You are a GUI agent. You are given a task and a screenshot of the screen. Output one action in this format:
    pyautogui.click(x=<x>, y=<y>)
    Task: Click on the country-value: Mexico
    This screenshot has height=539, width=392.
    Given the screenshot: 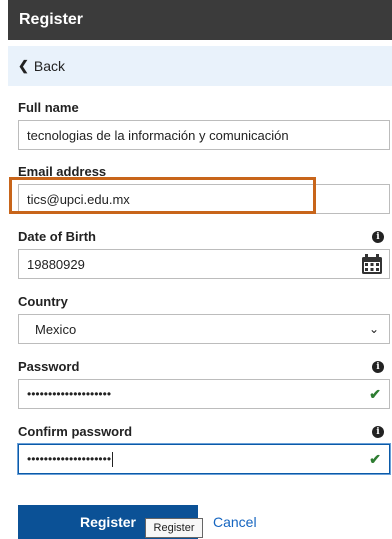 What is the action you would take?
    pyautogui.click(x=56, y=329)
    